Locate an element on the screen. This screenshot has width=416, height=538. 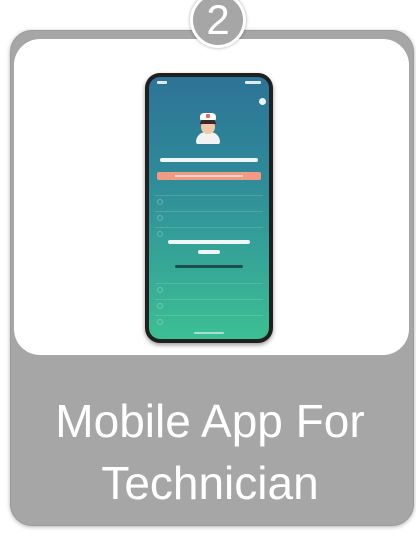
screen-accent-button-text is located at coordinates (209, 176).